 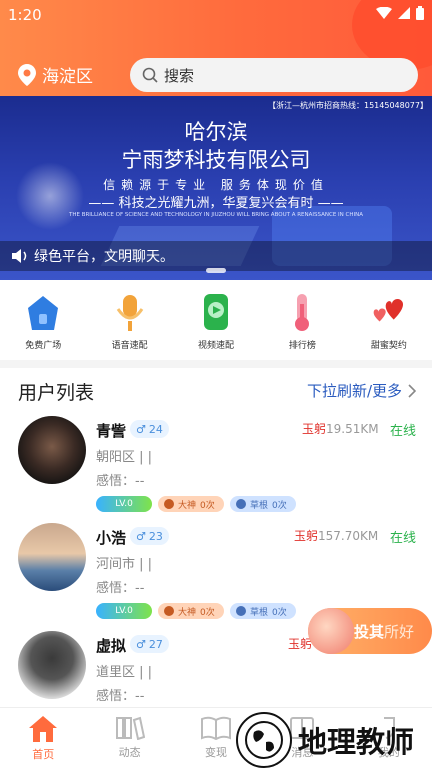 I want to click on god-badge: 大神 0次, so click(x=191, y=504).